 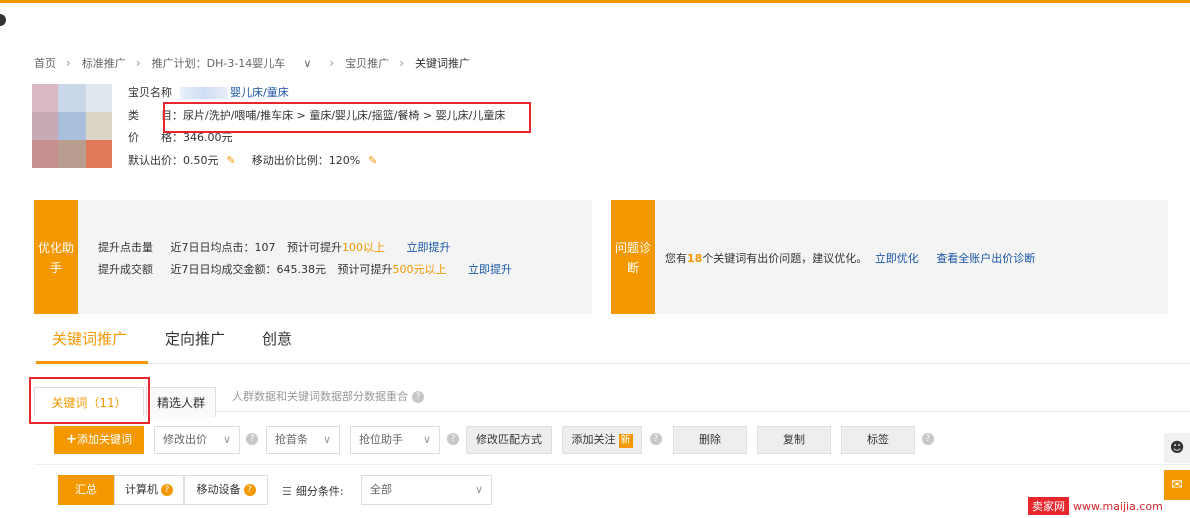 What do you see at coordinates (593, 439) in the screenshot?
I see `add-follow-label: 添加关注` at bounding box center [593, 439].